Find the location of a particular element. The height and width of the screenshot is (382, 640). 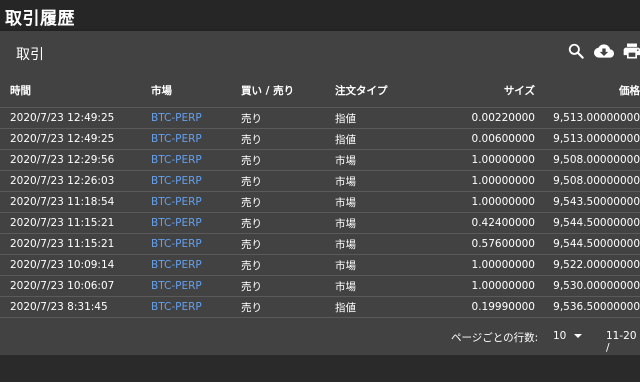

column-header-size: サイズ is located at coordinates (482, 90).